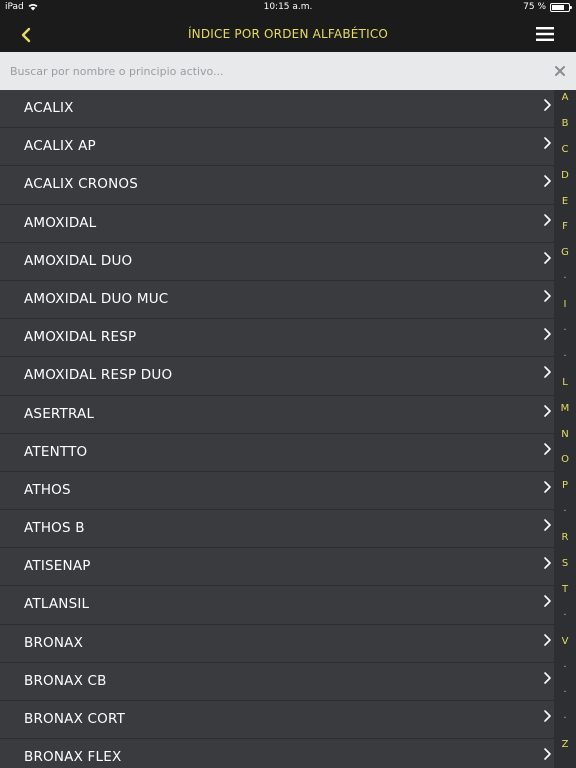  Describe the element at coordinates (277, 720) in the screenshot. I see `list-item: BRONAX CORT` at that location.